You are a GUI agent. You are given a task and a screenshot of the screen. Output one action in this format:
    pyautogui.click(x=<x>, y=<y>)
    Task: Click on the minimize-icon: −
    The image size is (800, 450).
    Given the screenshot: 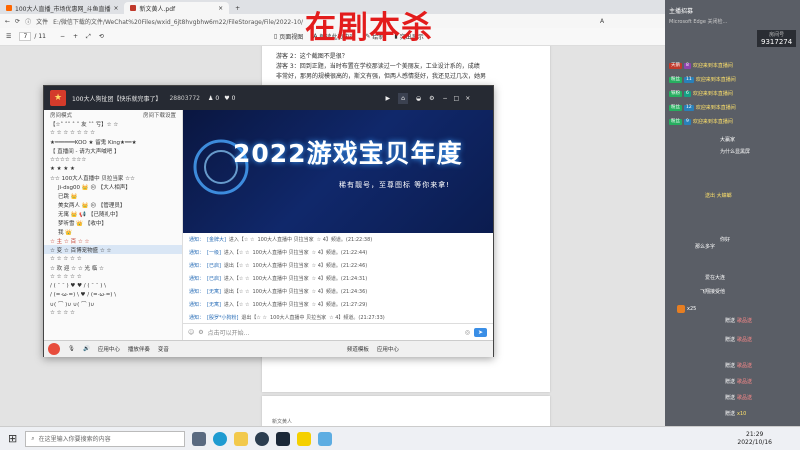 What is the action you would take?
    pyautogui.click(x=445, y=98)
    